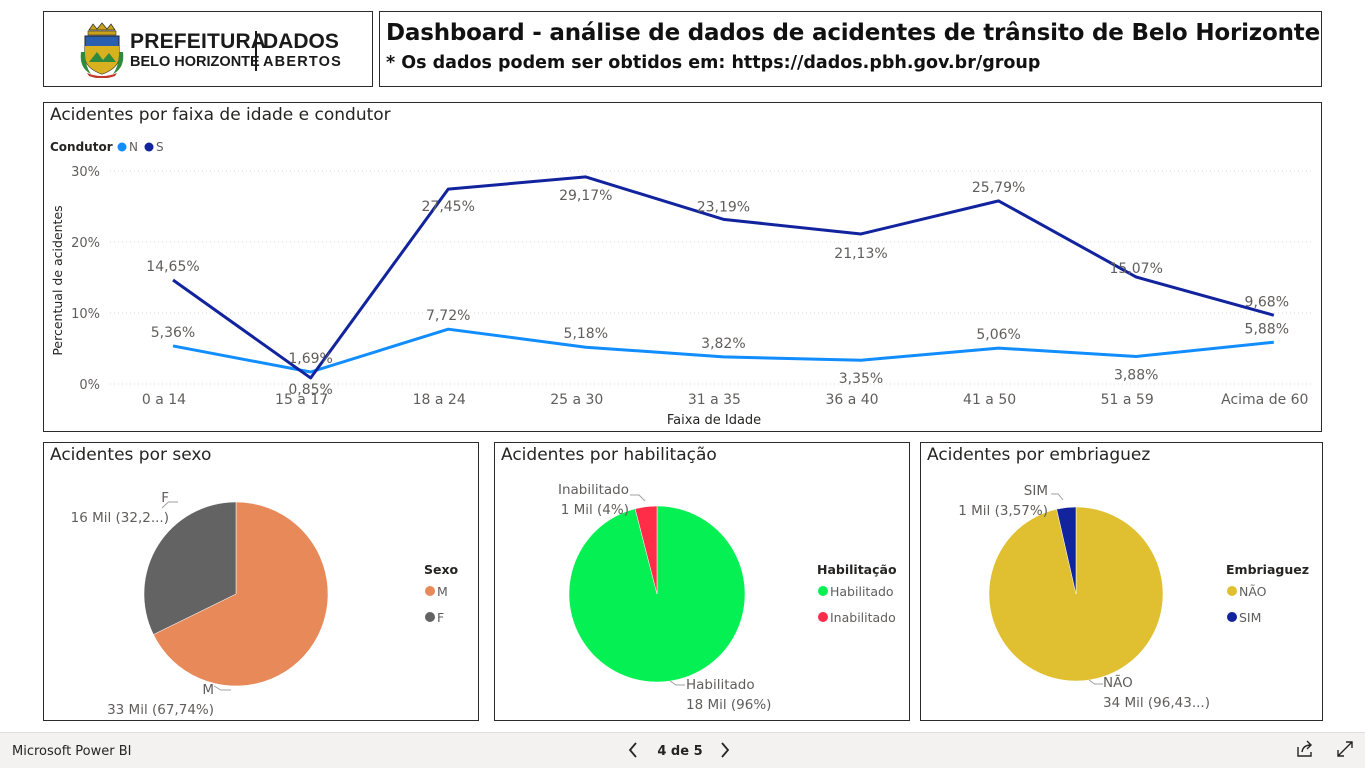 The width and height of the screenshot is (1365, 768). What do you see at coordinates (120, 518) in the screenshot?
I see `pie-label-value: 16 Mil (32,2...)` at bounding box center [120, 518].